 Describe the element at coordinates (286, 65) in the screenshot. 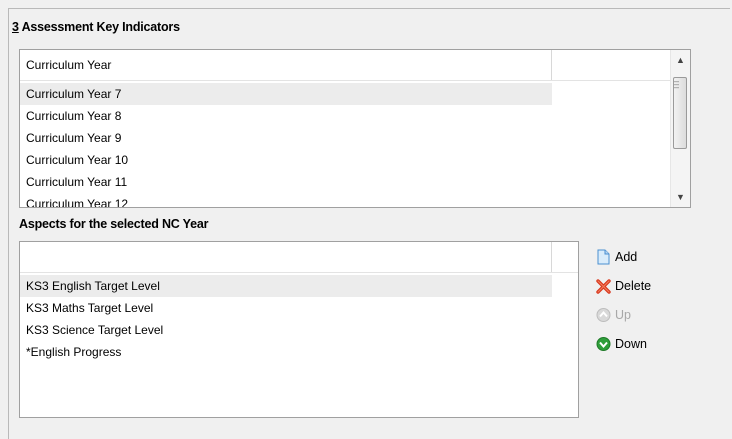

I see `column-header-curriculum-year: Curriculum Year` at that location.